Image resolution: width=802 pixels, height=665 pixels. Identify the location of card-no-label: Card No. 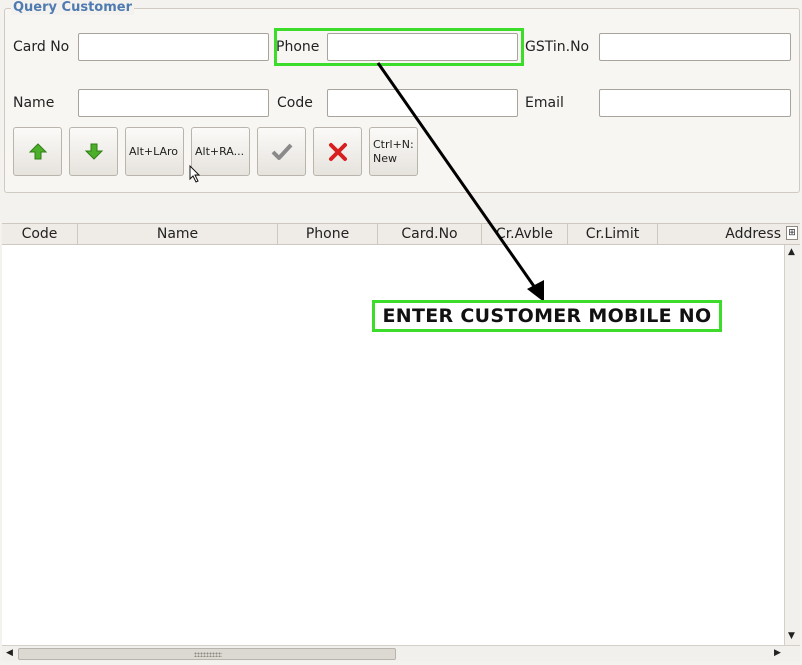
(41, 47).